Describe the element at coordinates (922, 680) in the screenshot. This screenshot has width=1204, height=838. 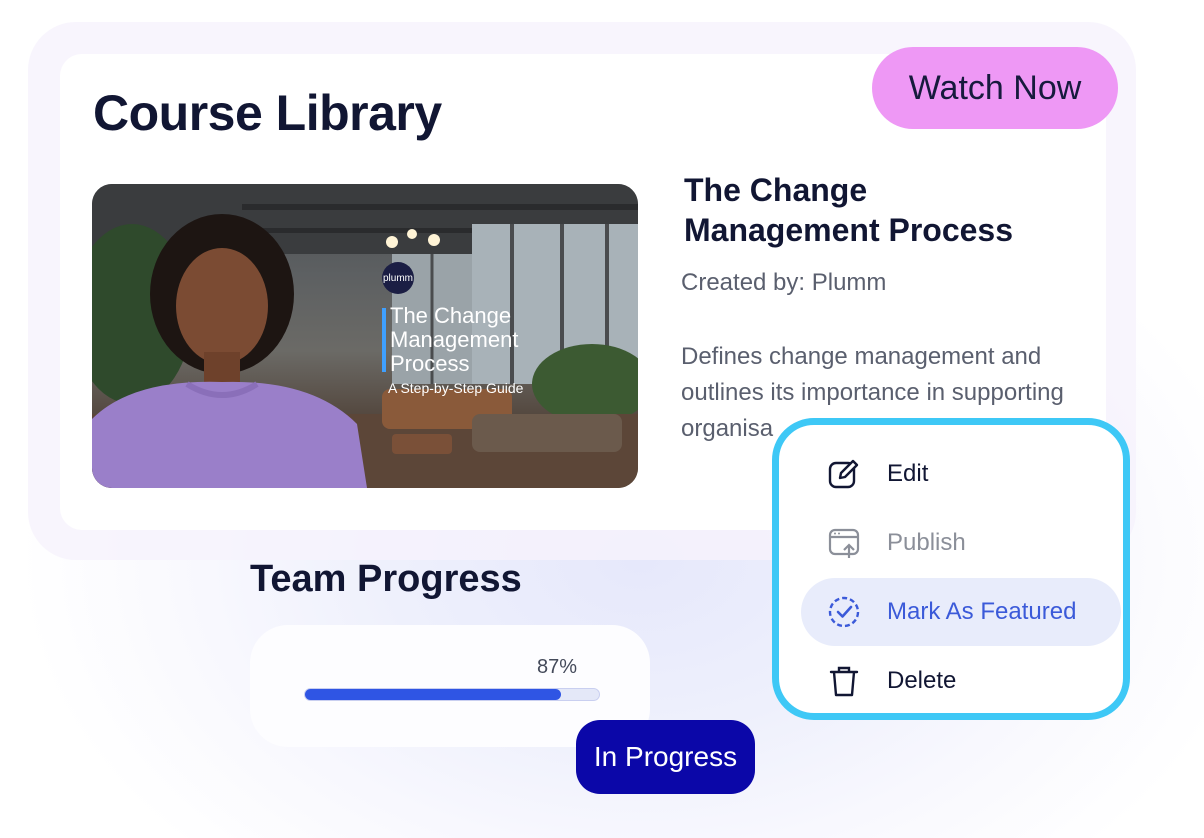
I see `menu-item-label: Delete` at that location.